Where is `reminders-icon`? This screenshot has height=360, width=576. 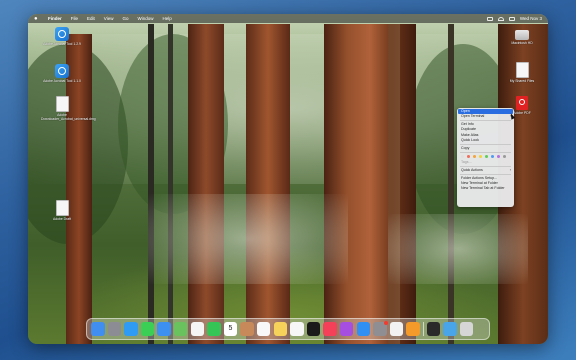
reminders-icon is located at coordinates (263, 329).